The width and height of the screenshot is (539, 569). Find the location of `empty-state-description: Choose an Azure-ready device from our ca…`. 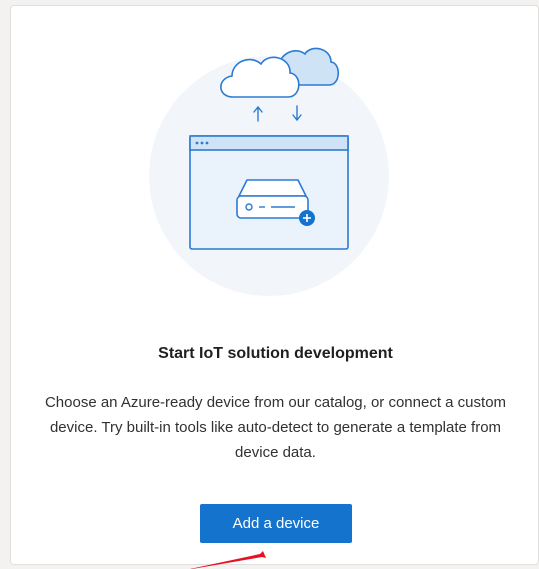

empty-state-description: Choose an Azure-ready device from our ca… is located at coordinates (275, 427).